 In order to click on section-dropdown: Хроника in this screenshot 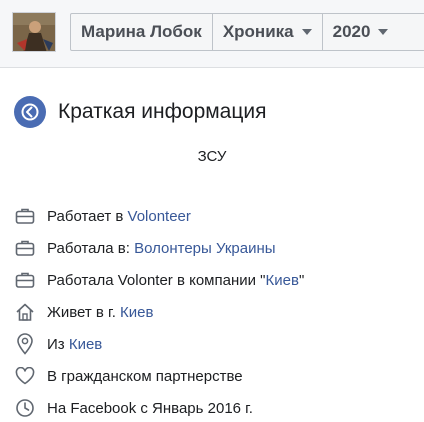, I will do `click(268, 32)`.